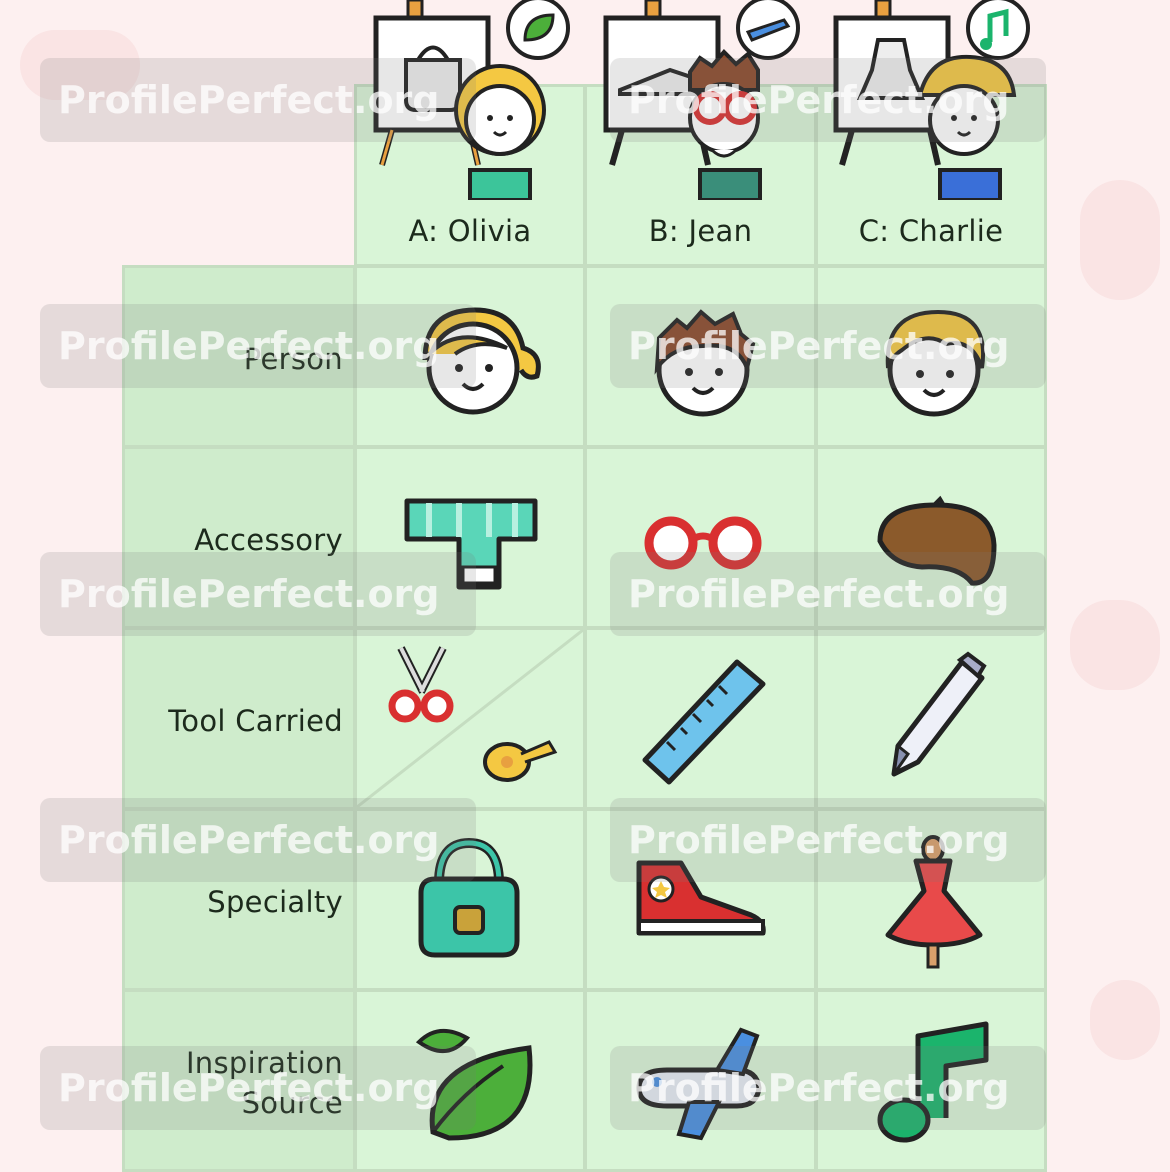 The height and width of the screenshot is (1172, 1170). I want to click on cell-tool-a, so click(470, 718).